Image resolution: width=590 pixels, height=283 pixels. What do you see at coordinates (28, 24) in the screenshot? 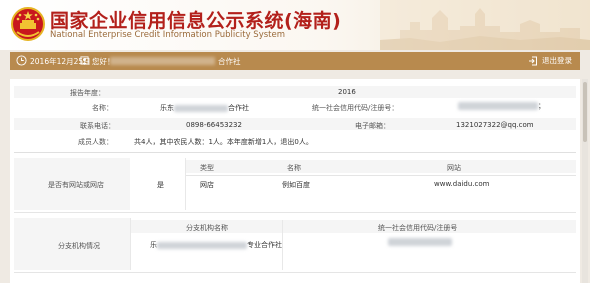
I see `national-emblem-icon` at bounding box center [28, 24].